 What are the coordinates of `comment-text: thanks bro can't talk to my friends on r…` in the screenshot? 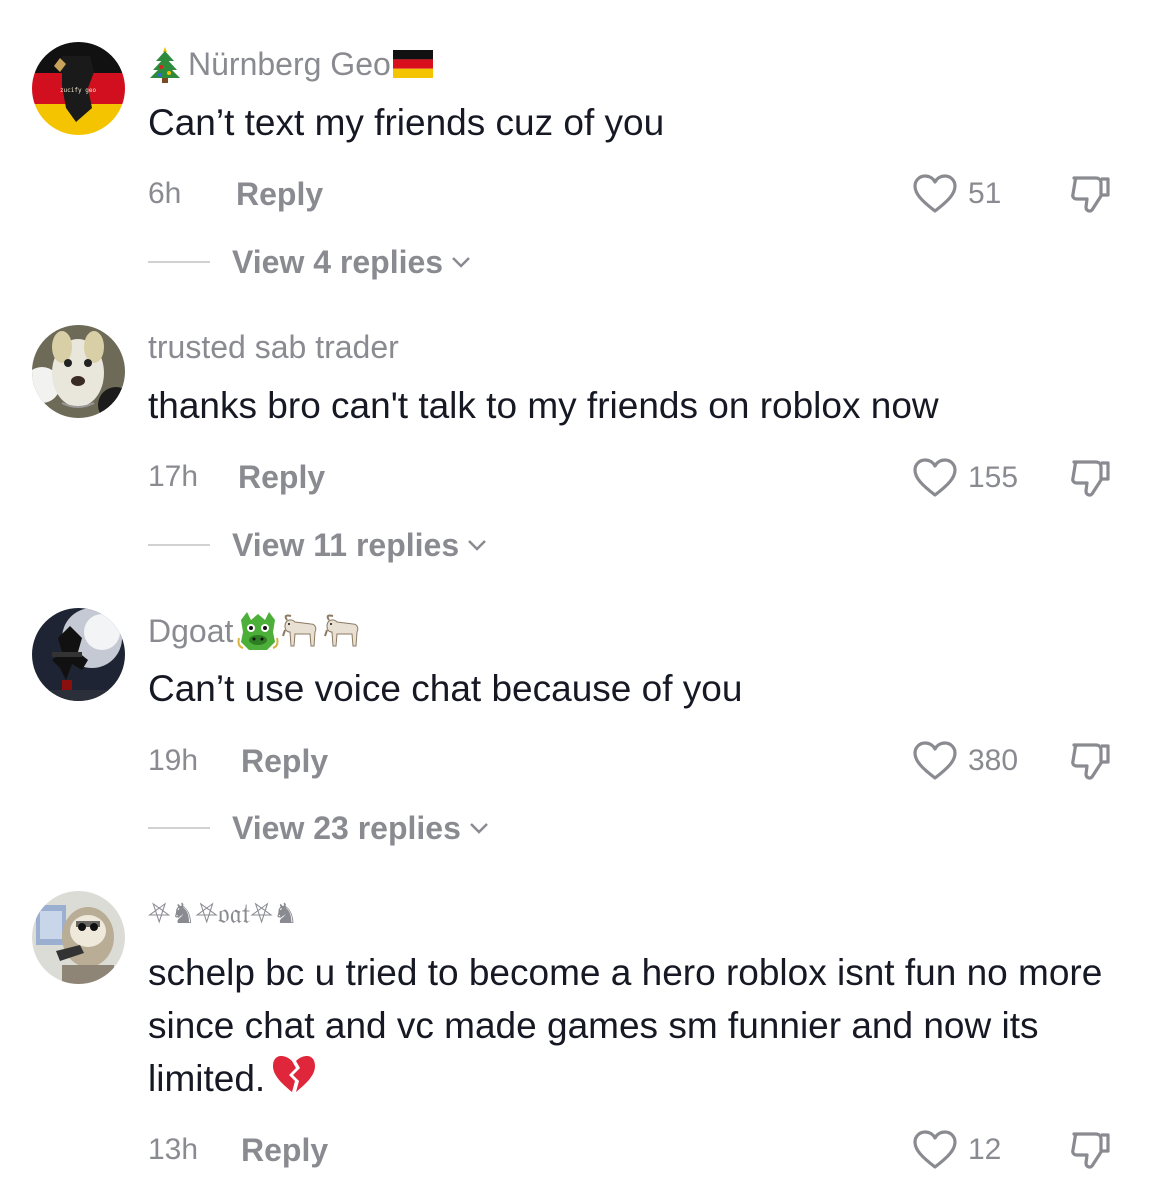 It's located at (543, 405).